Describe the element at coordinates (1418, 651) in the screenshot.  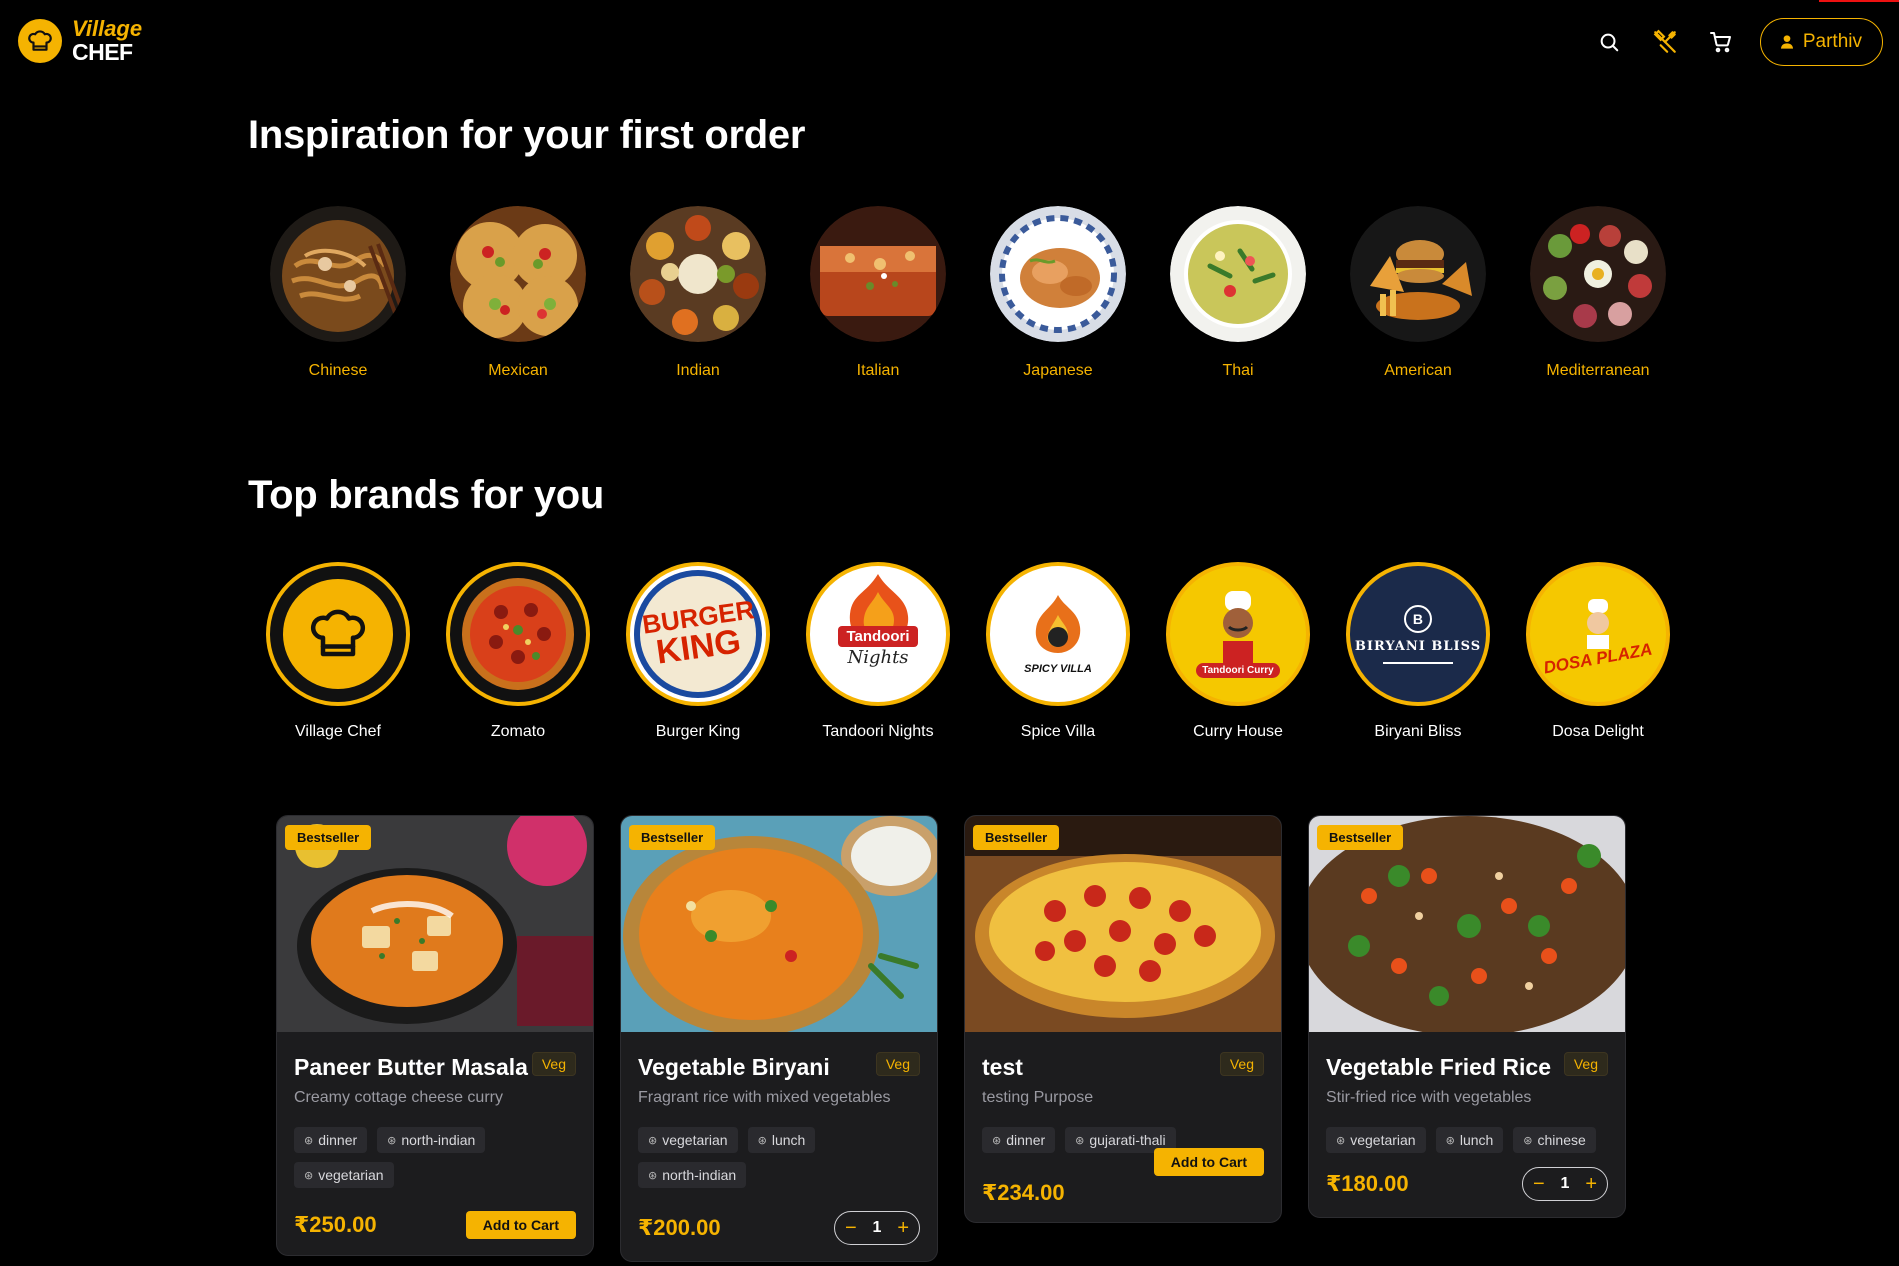
I see `brand-item-biryani-bliss: B BIRYANI BLISS Biryani Bliss` at that location.